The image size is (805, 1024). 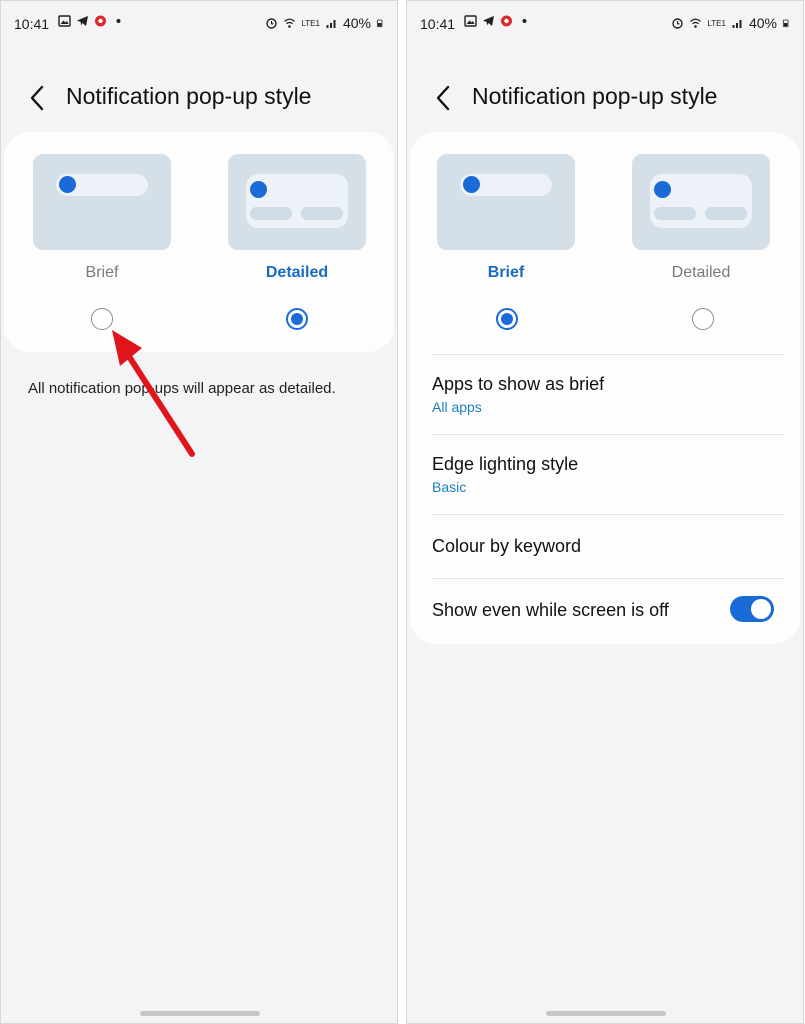 What do you see at coordinates (752, 609) in the screenshot?
I see `screen-off-toggle` at bounding box center [752, 609].